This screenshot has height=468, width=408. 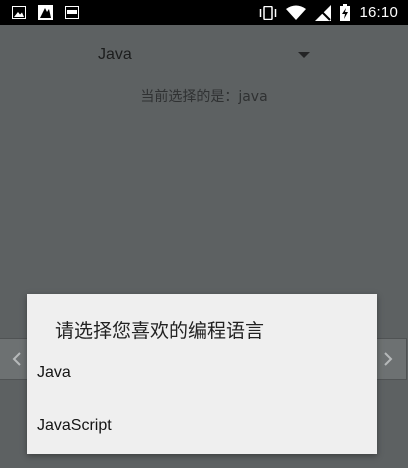 What do you see at coordinates (72, 12) in the screenshot?
I see `ftp-icon` at bounding box center [72, 12].